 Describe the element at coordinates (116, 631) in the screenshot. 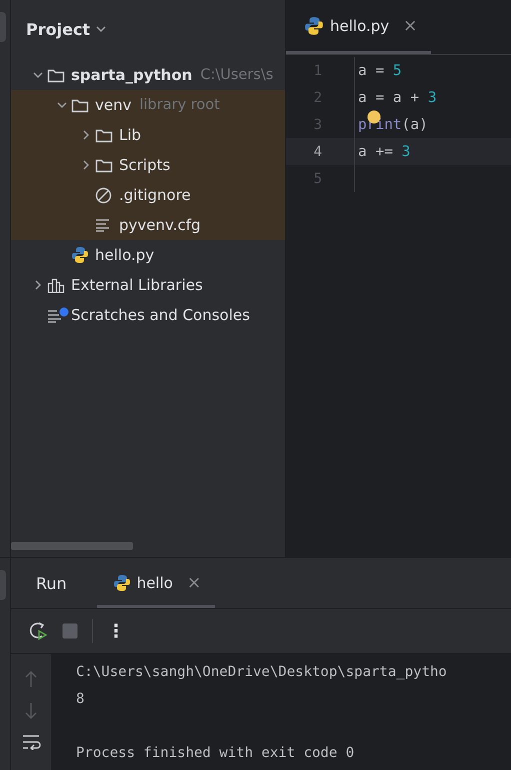

I see `more-options-button: ⋮` at that location.